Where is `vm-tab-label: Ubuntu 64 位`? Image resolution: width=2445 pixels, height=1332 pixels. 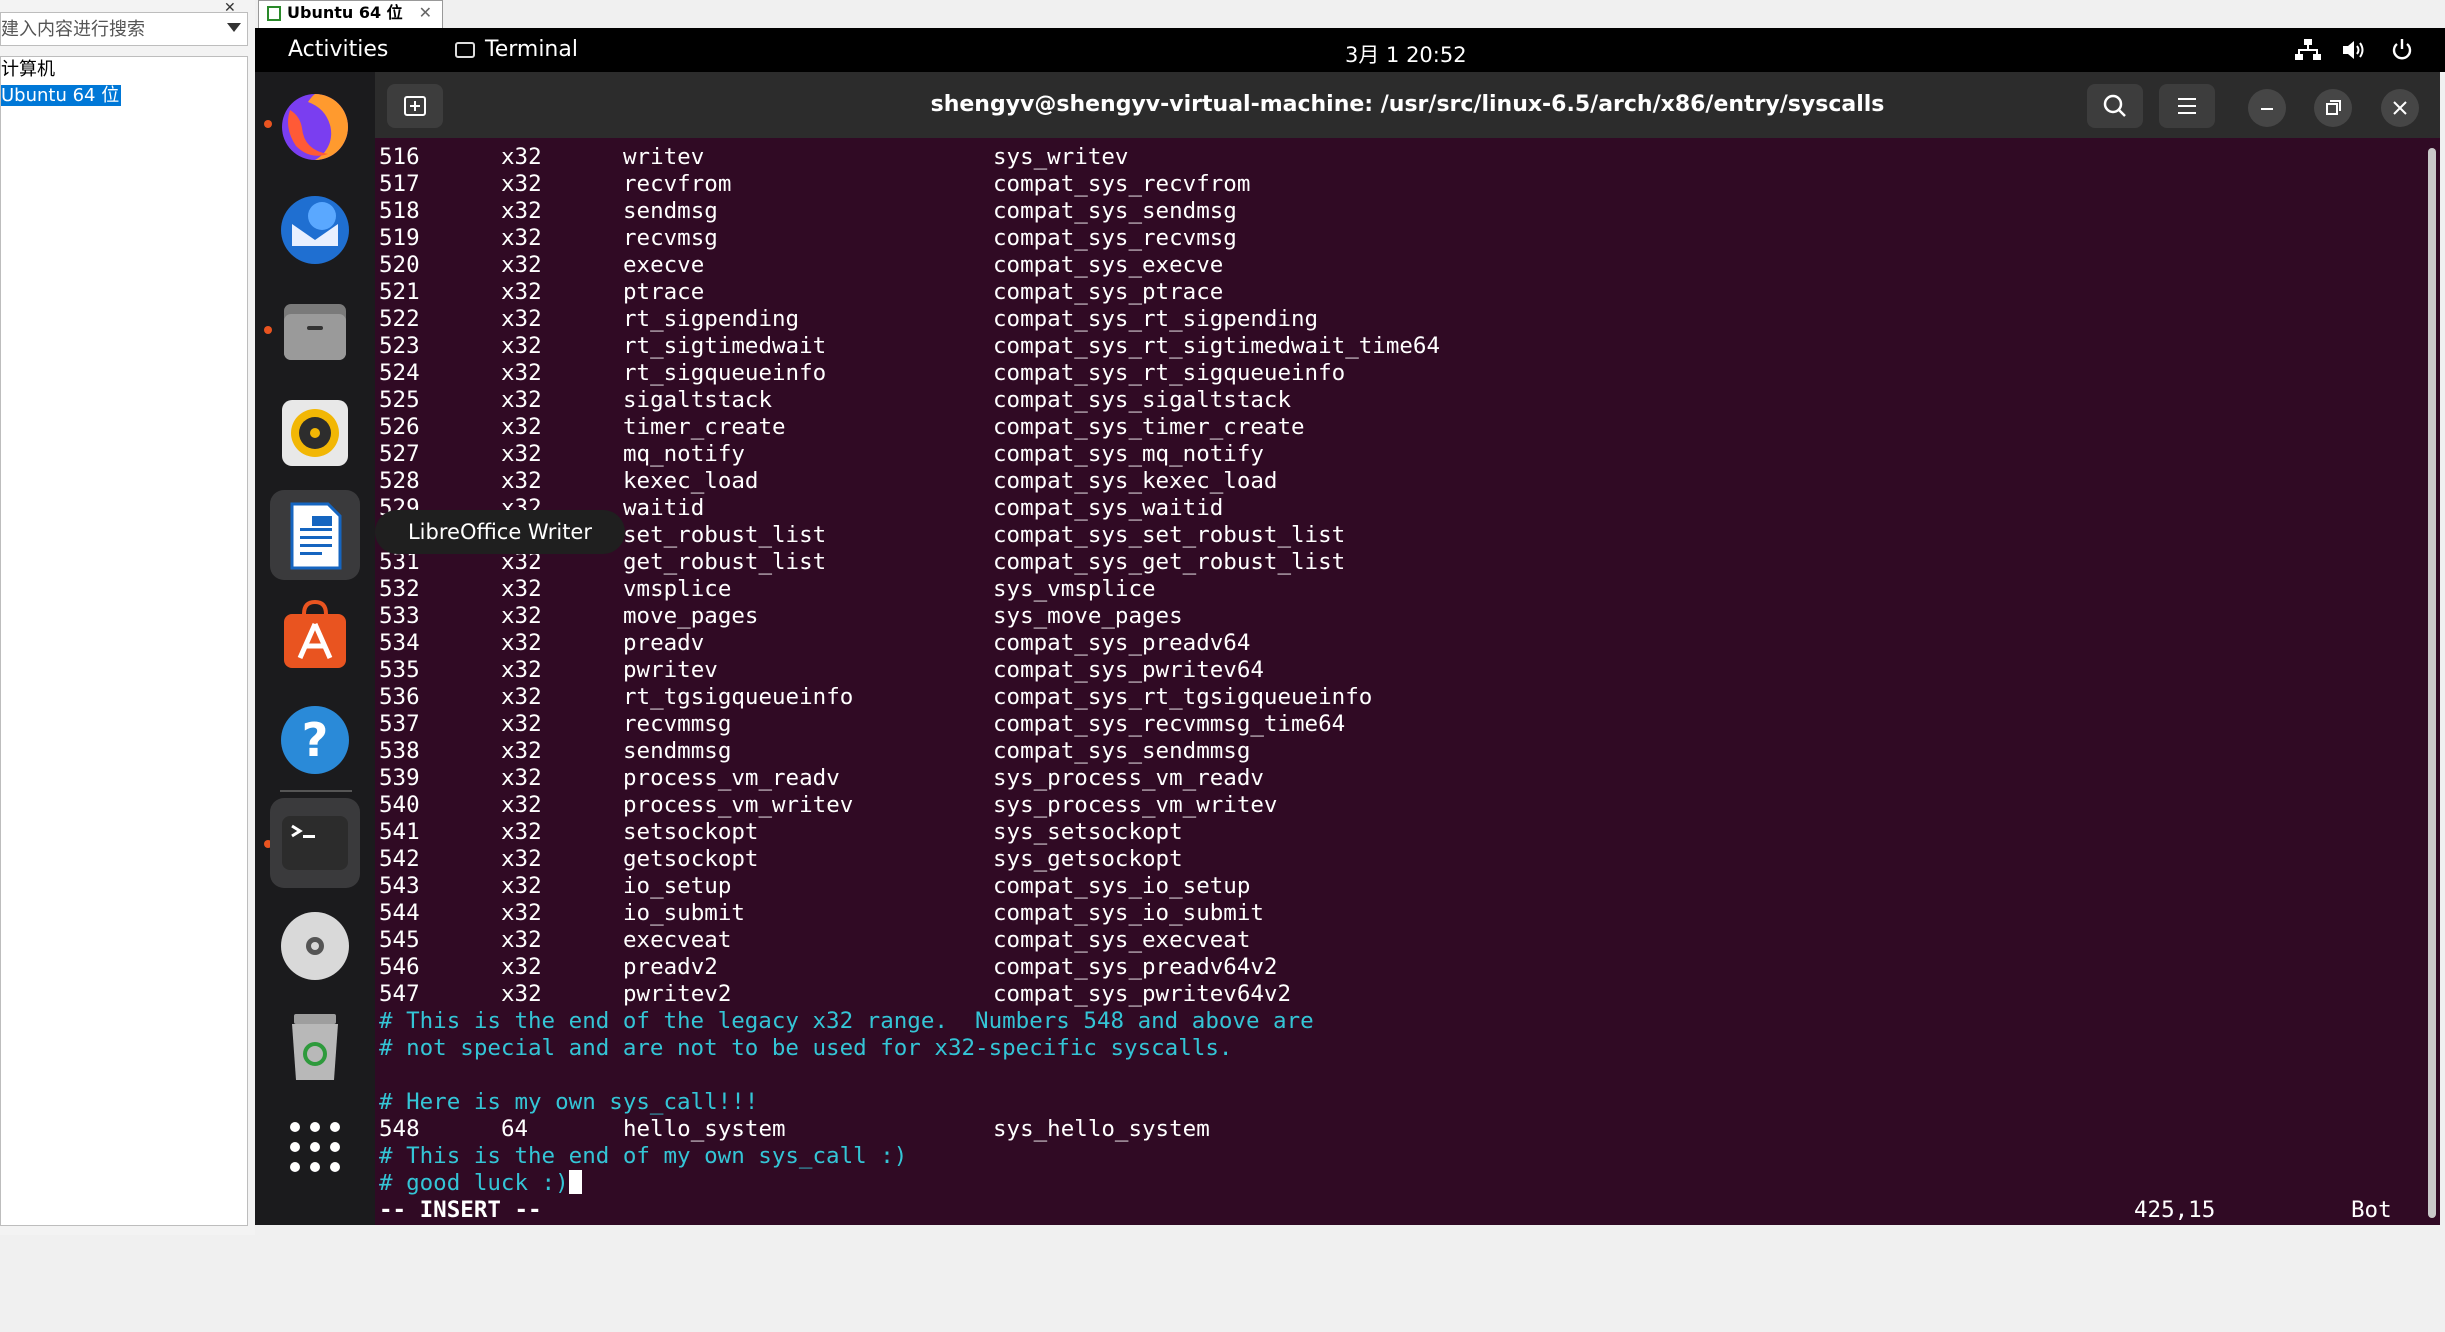 vm-tab-label: Ubuntu 64 位 is located at coordinates (345, 12).